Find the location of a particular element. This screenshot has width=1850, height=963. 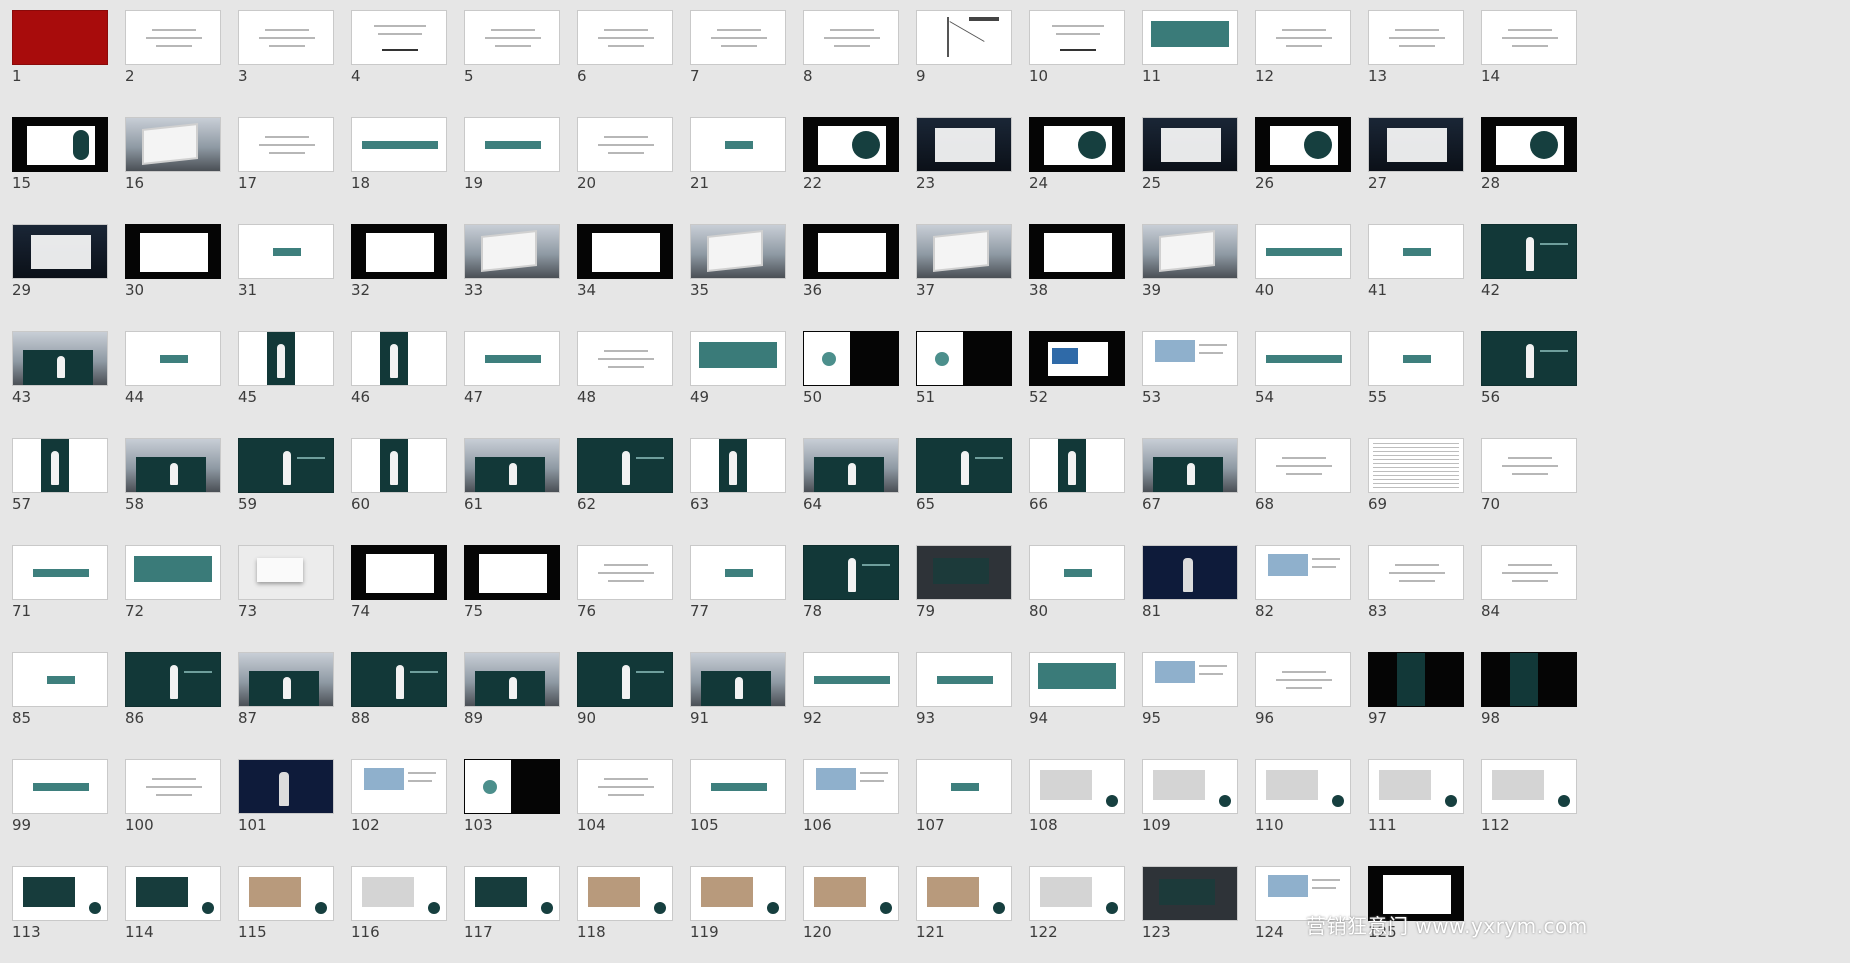

slide-thumbnail: 98 is located at coordinates (1535, 695).